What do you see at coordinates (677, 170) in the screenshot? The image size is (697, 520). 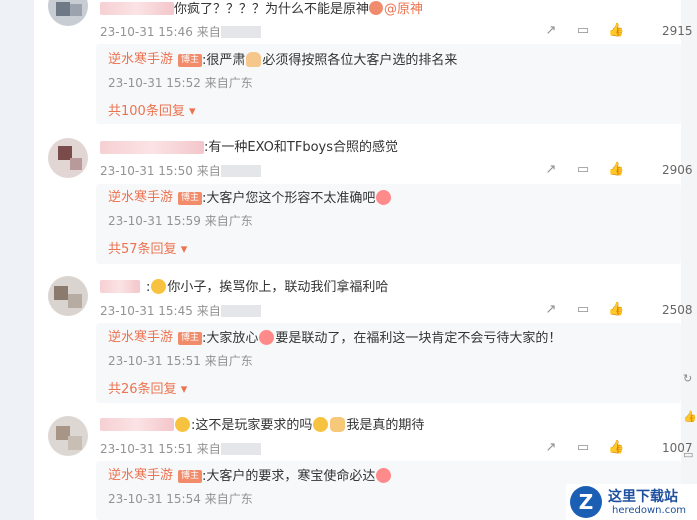 I see `like-count: 2906` at bounding box center [677, 170].